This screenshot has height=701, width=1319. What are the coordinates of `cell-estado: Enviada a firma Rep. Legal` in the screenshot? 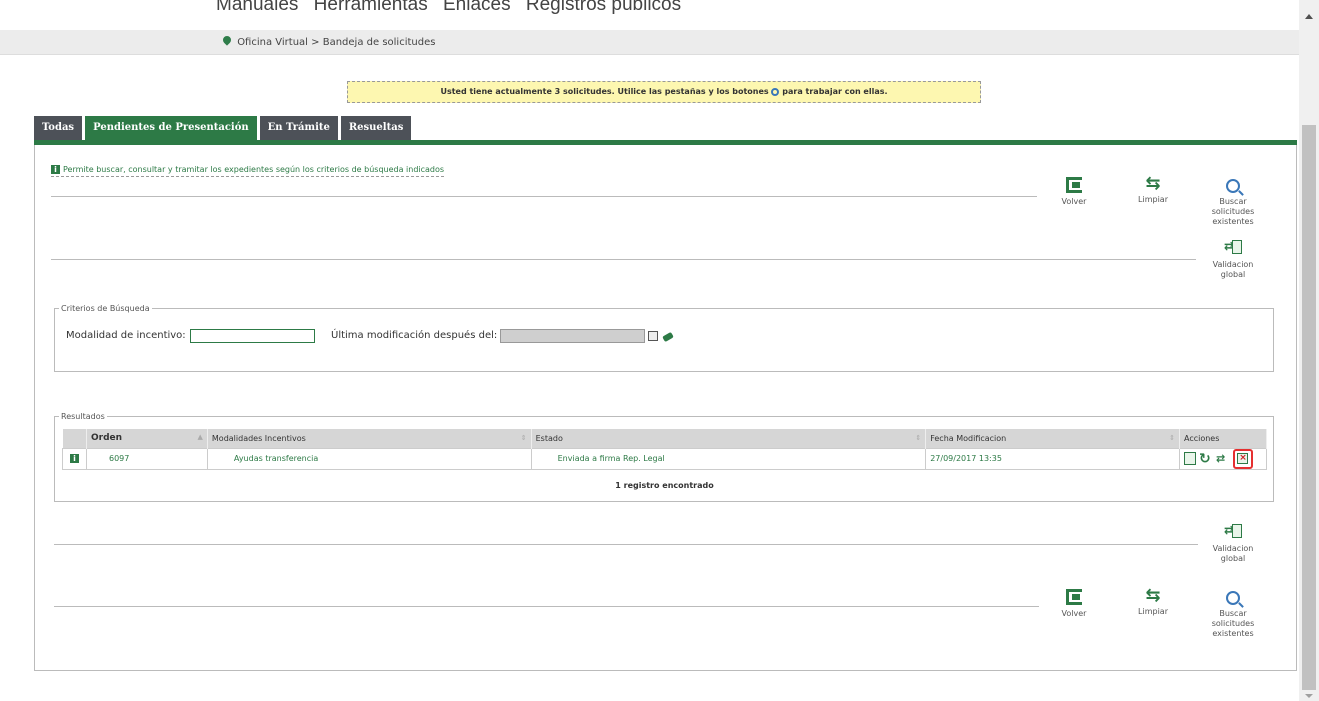 It's located at (728, 458).